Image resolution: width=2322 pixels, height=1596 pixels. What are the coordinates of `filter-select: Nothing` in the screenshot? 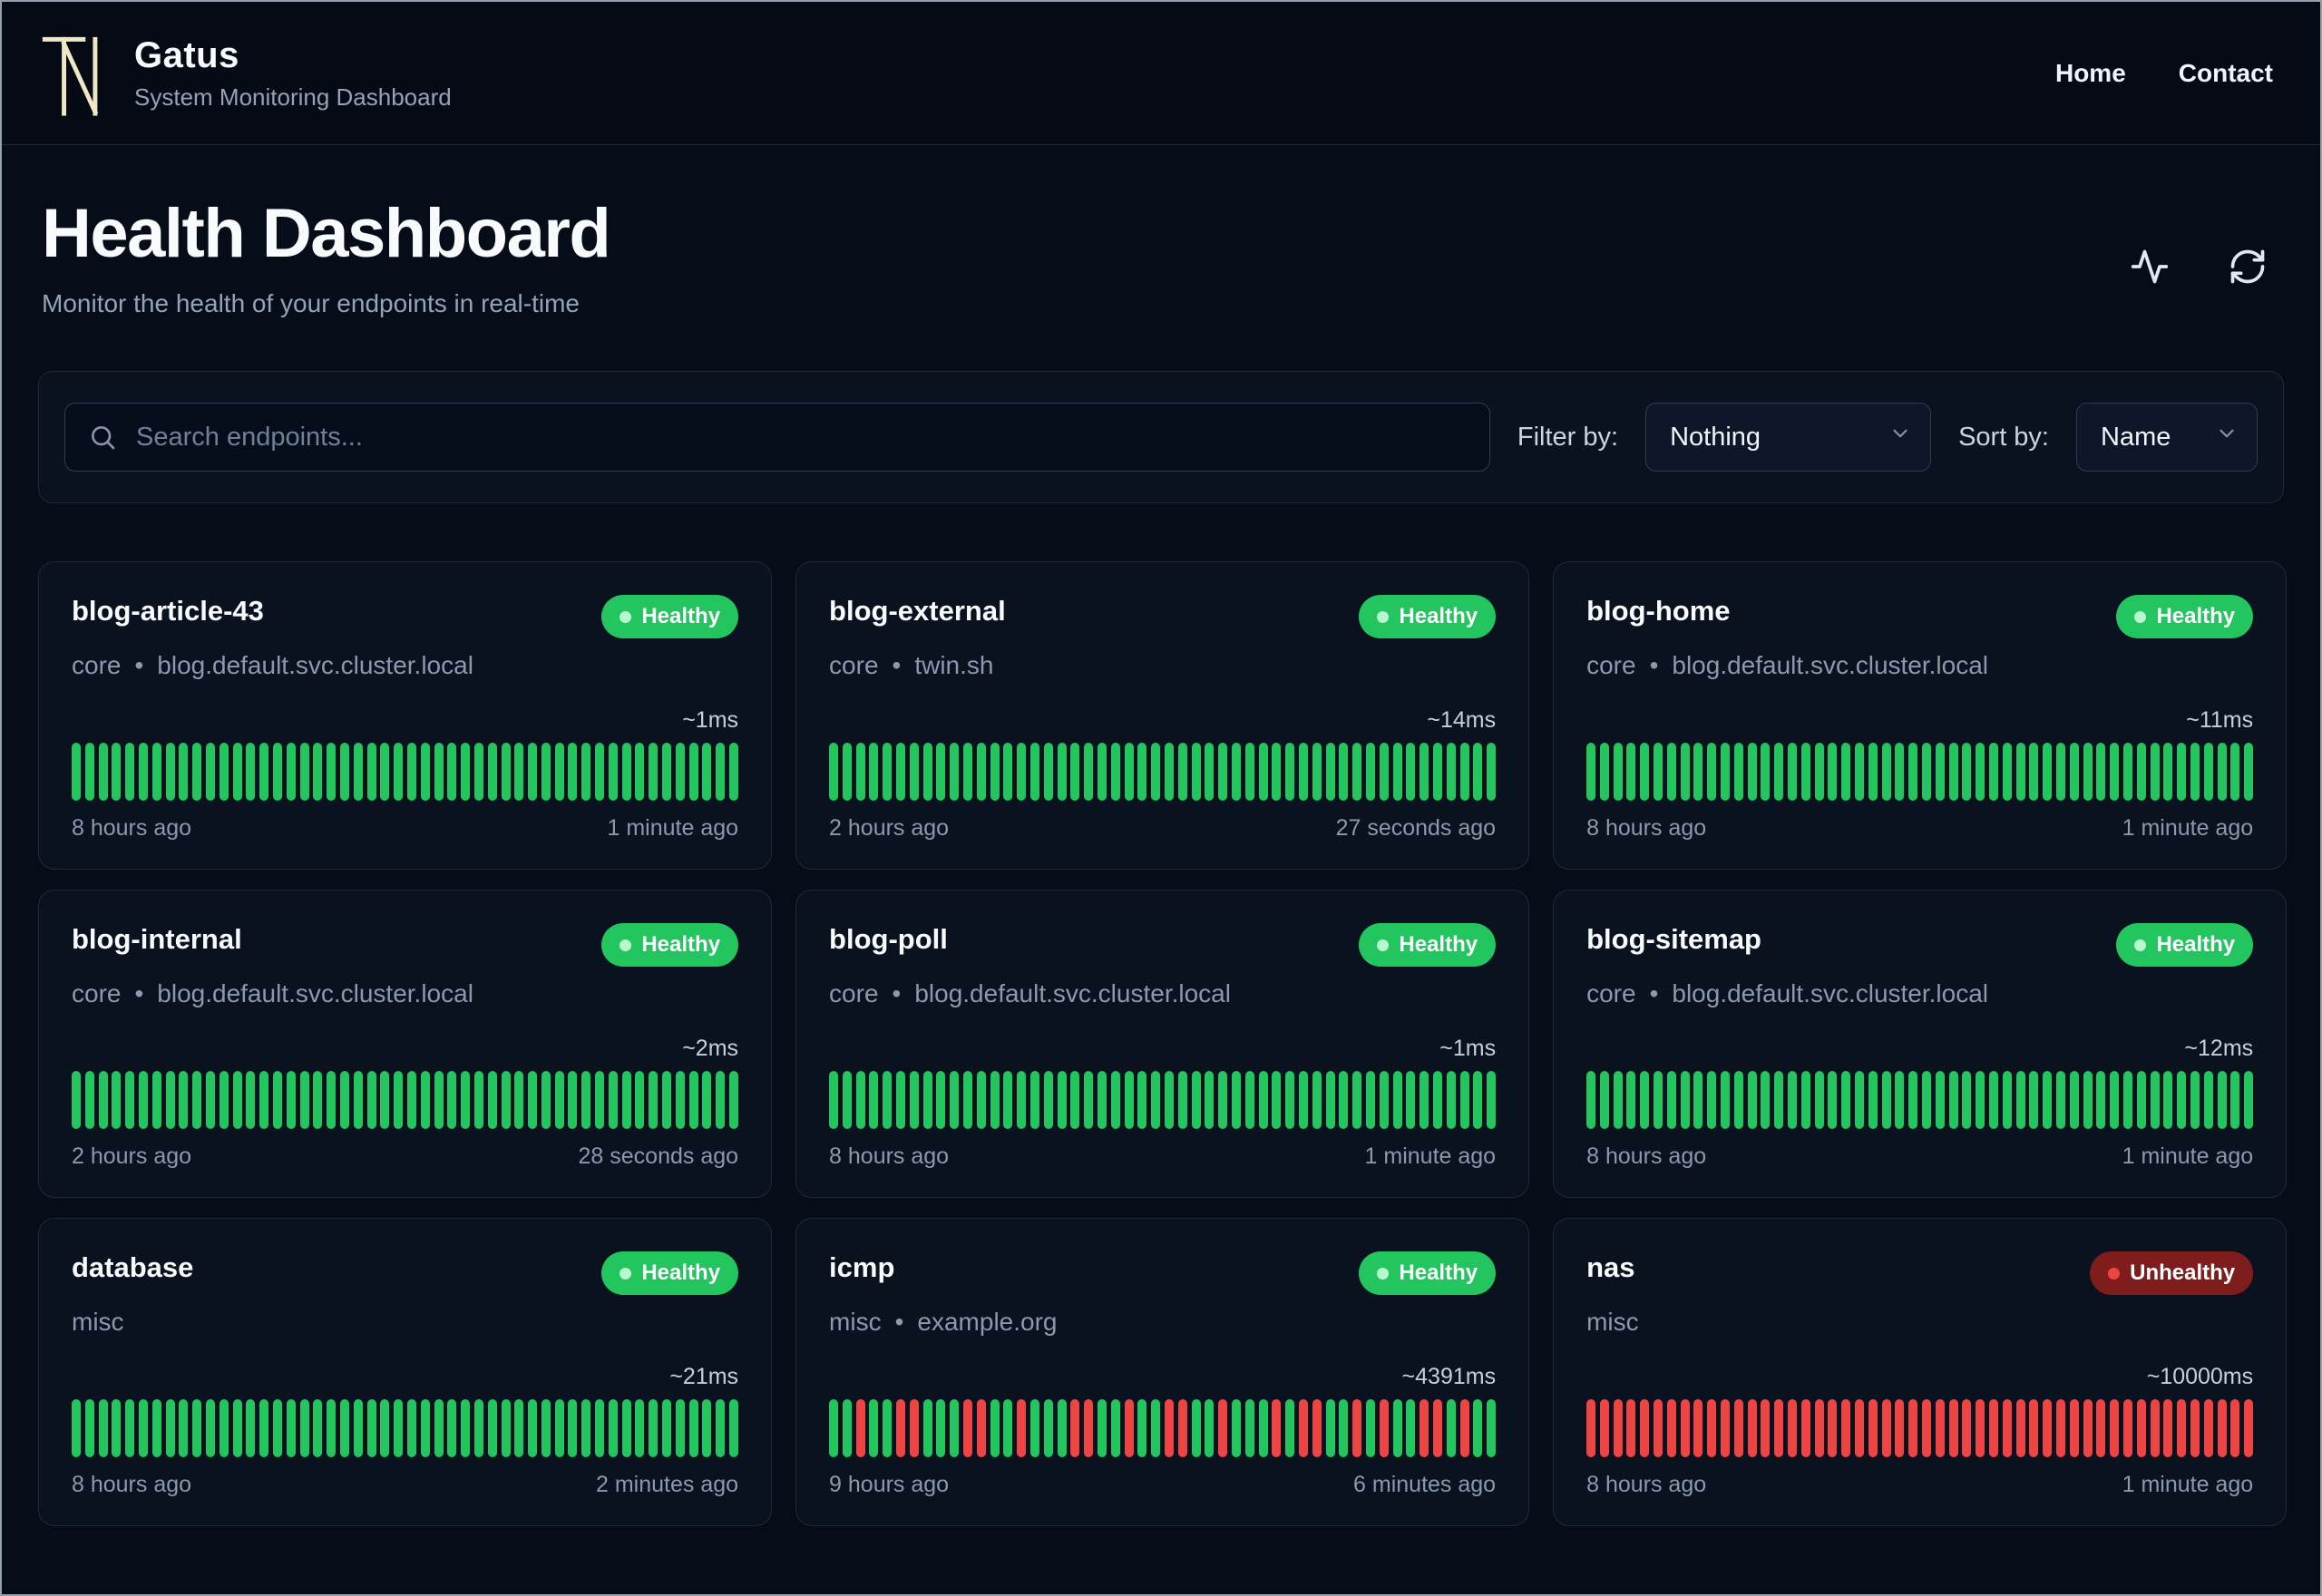 It's located at (1788, 437).